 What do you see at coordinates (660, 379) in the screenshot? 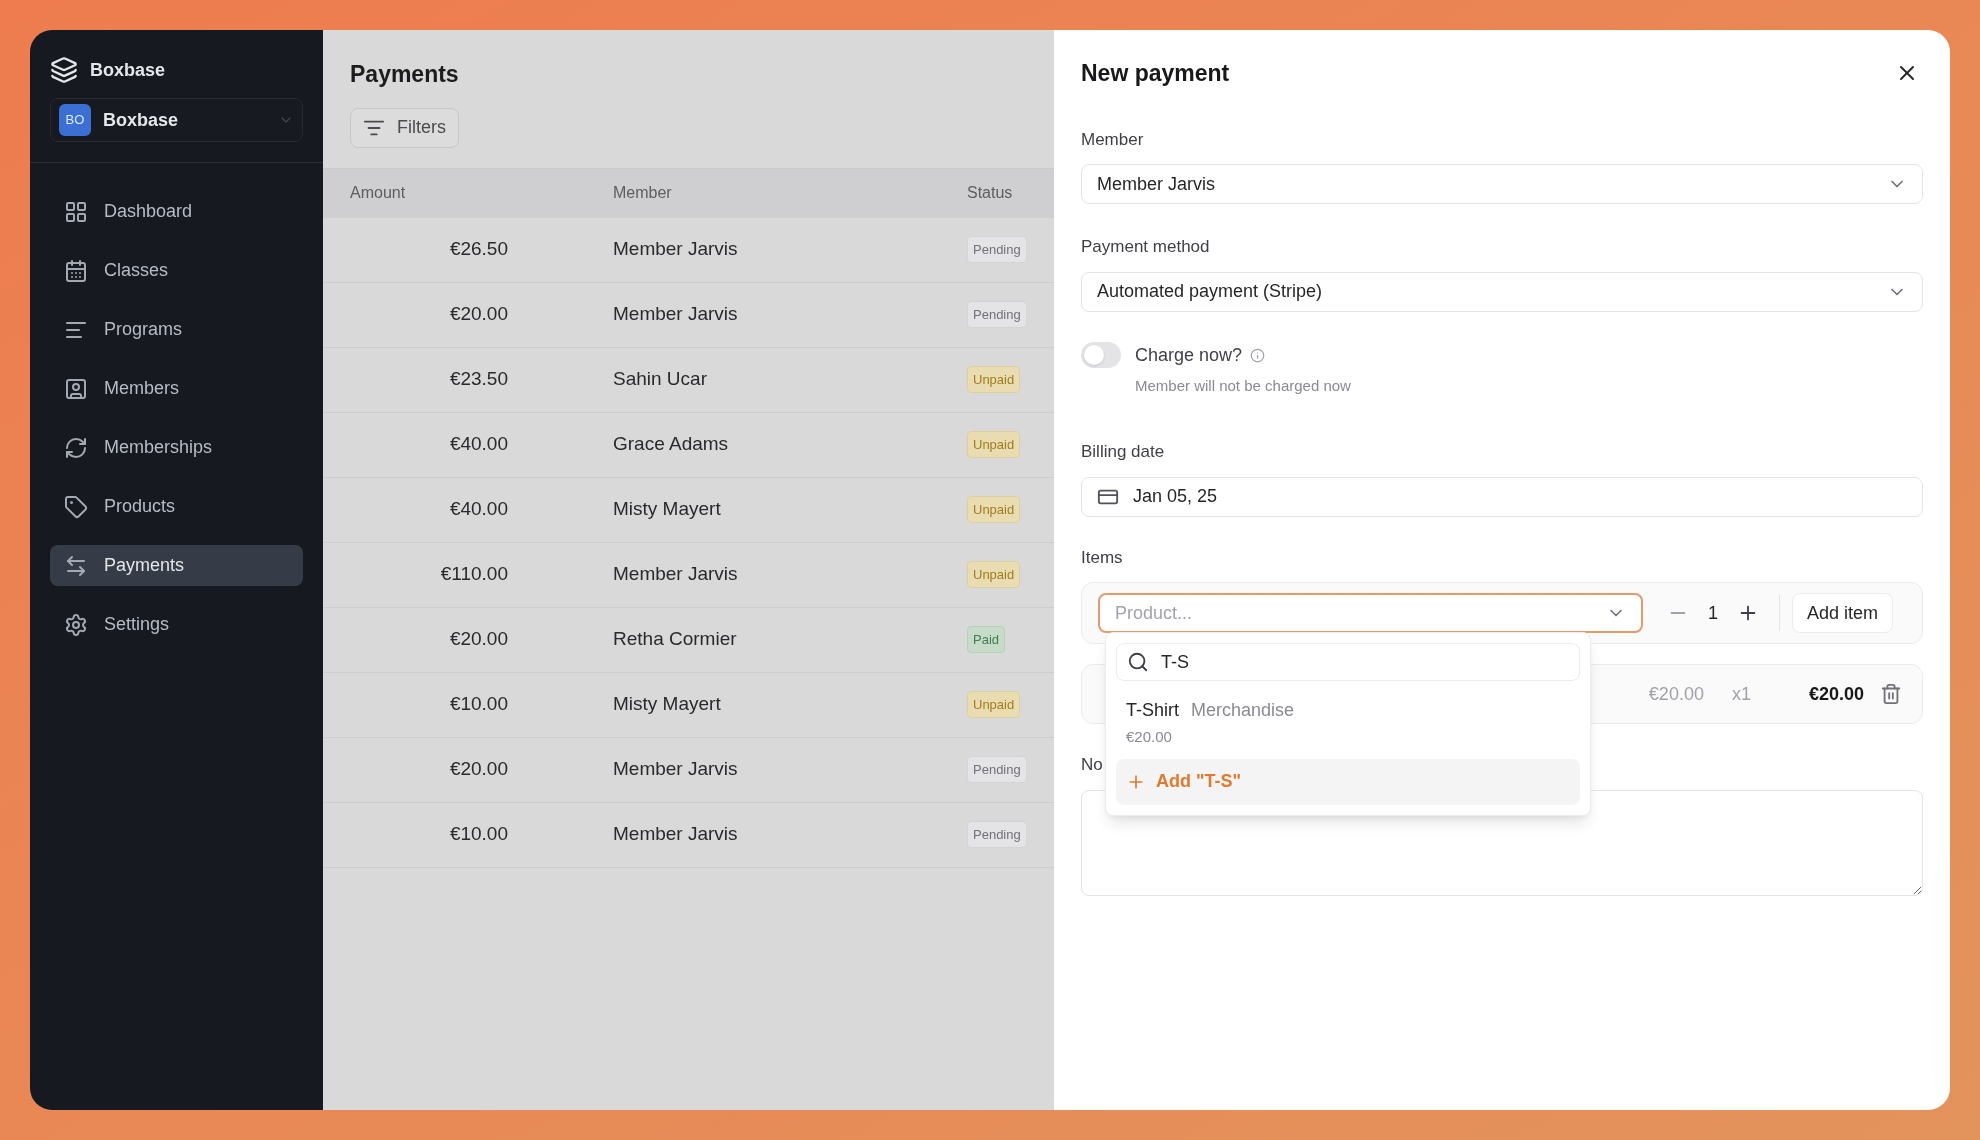
I see `member-cell-text: Sahin Ucar` at bounding box center [660, 379].